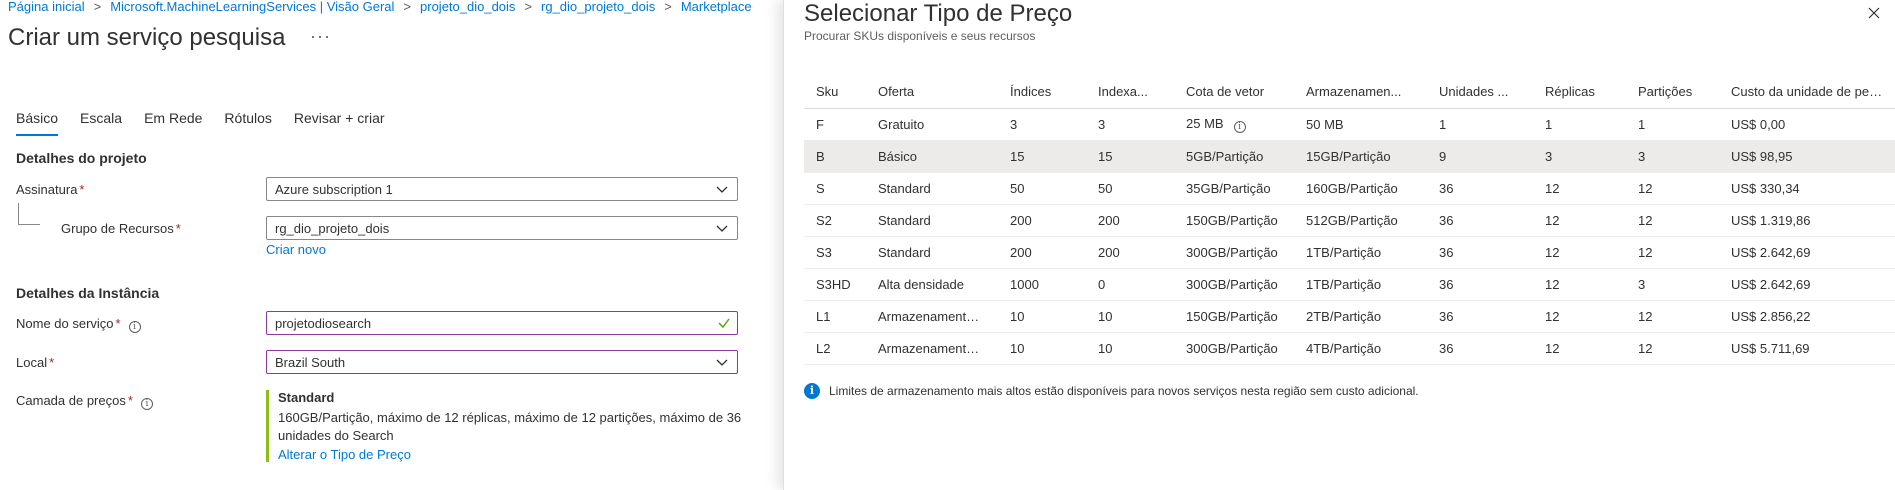 This screenshot has width=1895, height=490. Describe the element at coordinates (1807, 124) in the screenshot. I see `table-cell: US$ 0,00` at that location.